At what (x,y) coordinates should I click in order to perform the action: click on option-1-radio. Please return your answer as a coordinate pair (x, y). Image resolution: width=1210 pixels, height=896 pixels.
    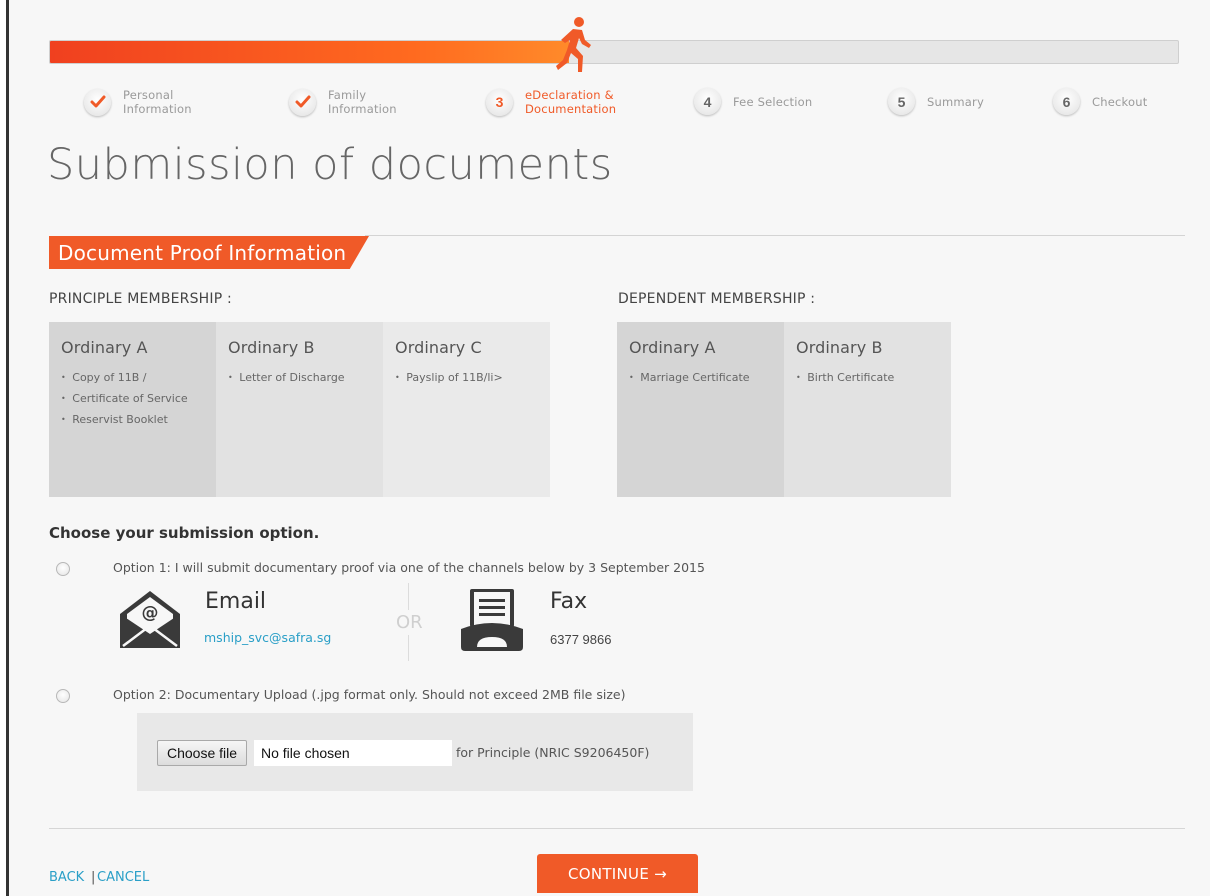
    Looking at the image, I should click on (63, 569).